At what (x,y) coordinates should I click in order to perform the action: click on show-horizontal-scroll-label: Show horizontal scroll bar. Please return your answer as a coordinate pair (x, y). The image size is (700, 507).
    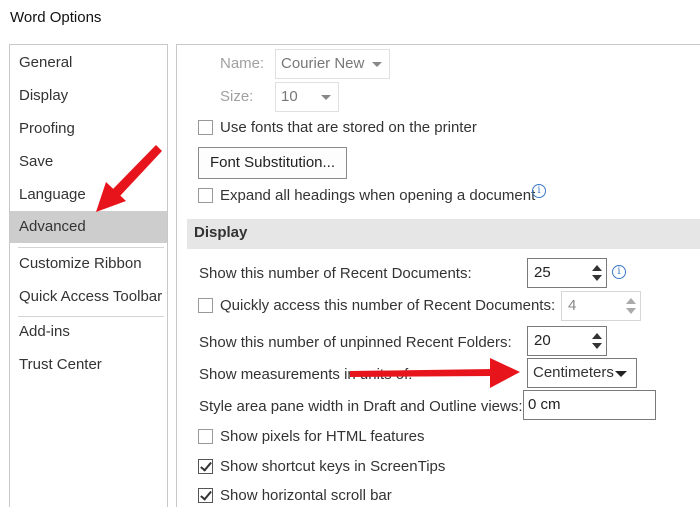
    Looking at the image, I should click on (306, 495).